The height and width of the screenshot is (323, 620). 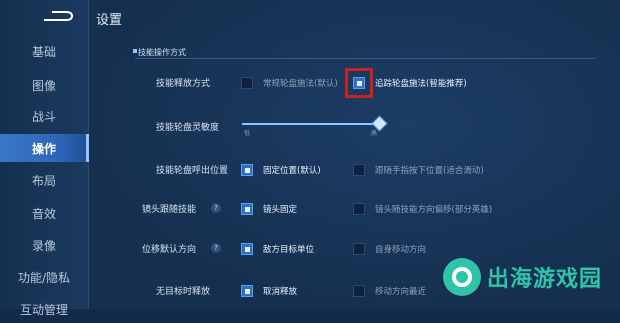 I want to click on watermark: 出海游戏园, so click(x=522, y=277).